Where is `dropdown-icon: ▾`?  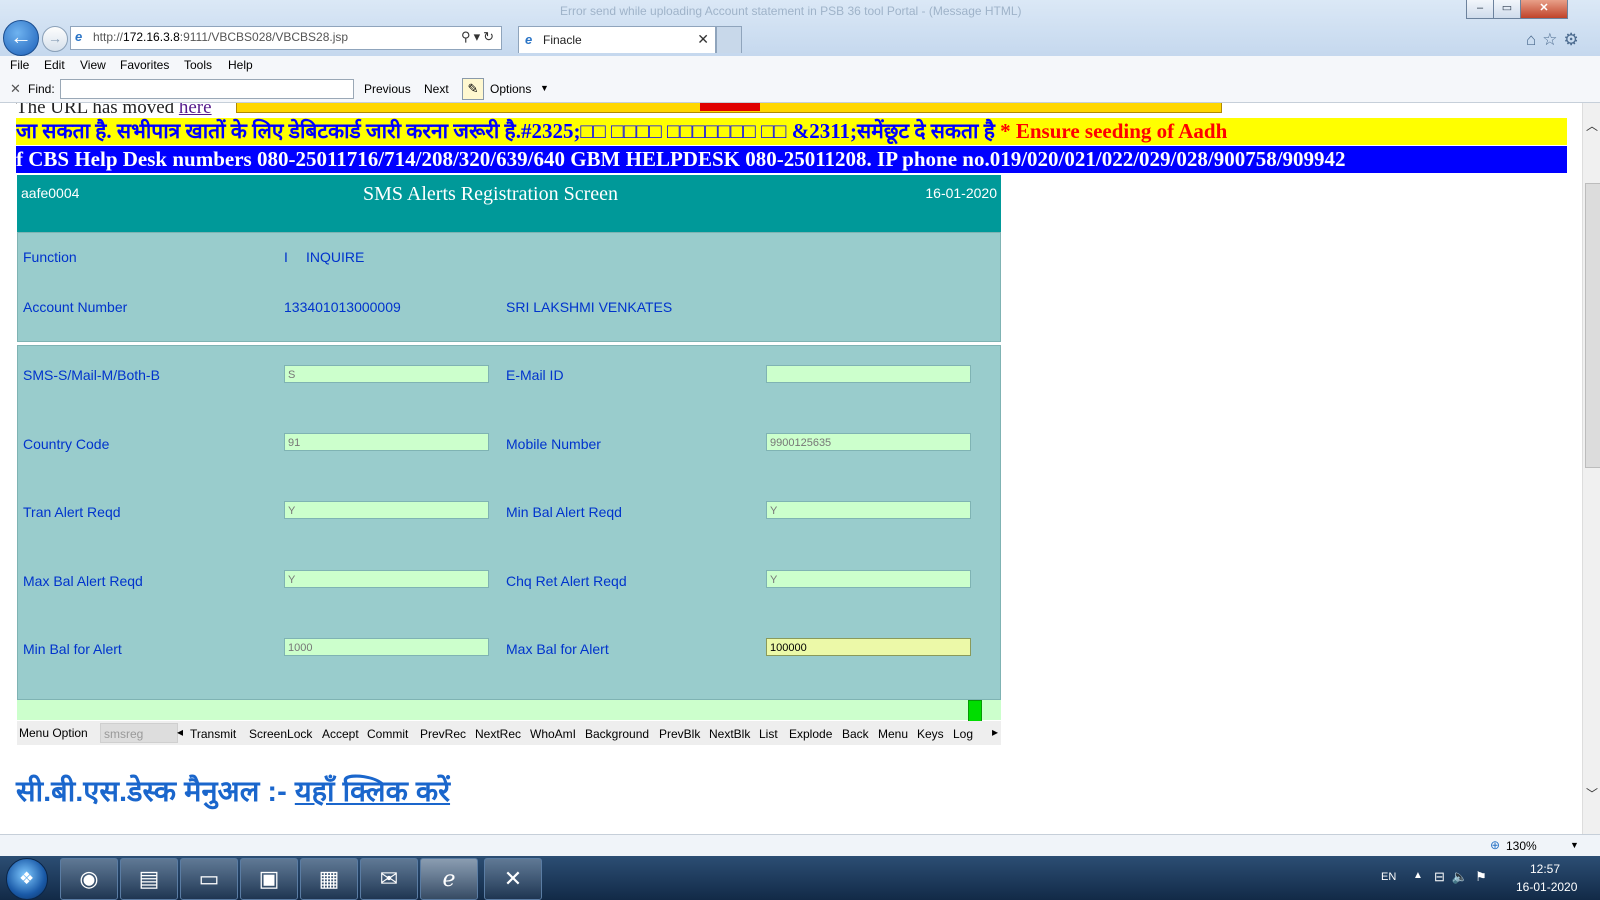
dropdown-icon: ▾ is located at coordinates (479, 36).